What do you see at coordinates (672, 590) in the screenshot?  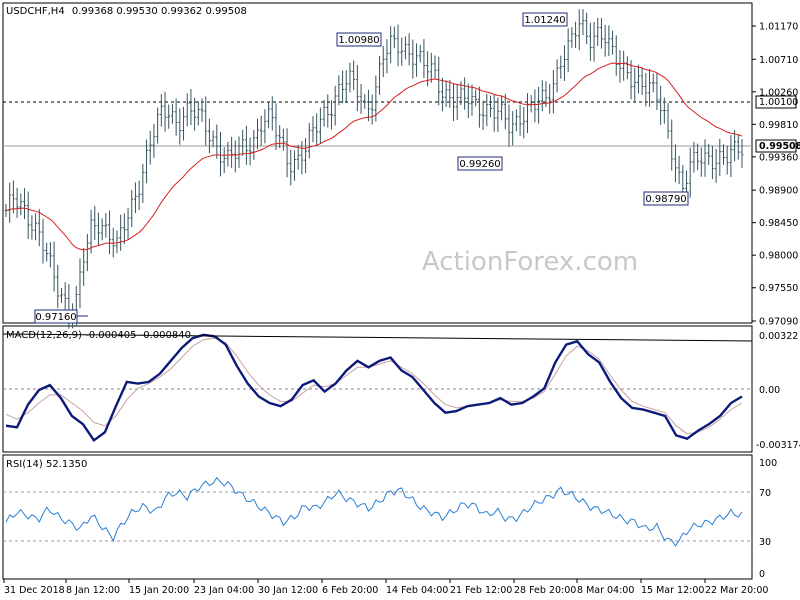 I see `x-tick-label: 15 Mar 12:00` at bounding box center [672, 590].